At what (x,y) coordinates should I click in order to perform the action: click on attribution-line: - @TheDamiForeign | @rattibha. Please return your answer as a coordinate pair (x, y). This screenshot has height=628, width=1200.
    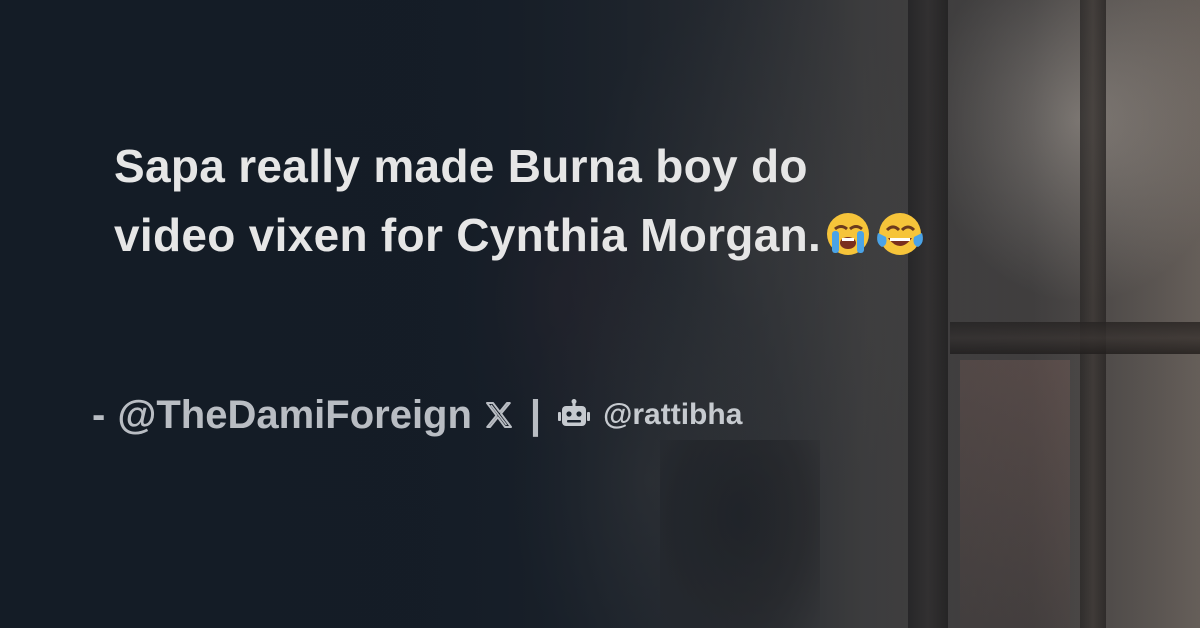
    Looking at the image, I should click on (417, 415).